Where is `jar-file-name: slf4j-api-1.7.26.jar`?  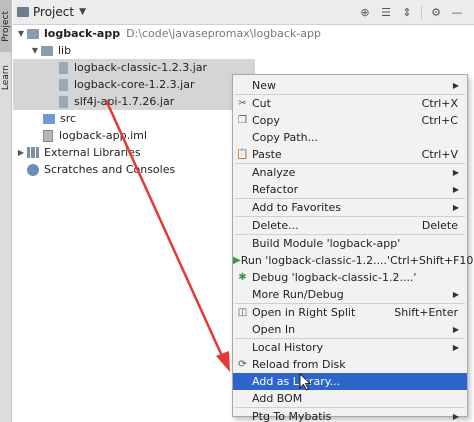 jar-file-name: slf4j-api-1.7.26.jar is located at coordinates (124, 101).